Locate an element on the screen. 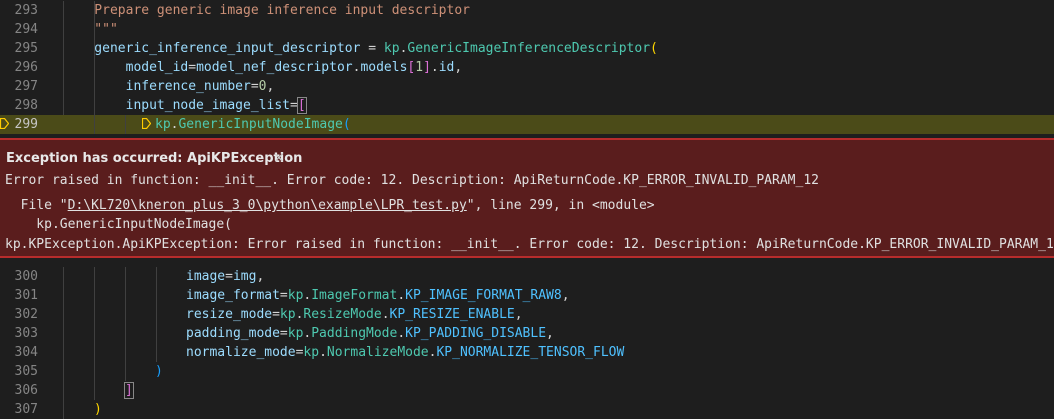  code-token: image is located at coordinates (206, 276).